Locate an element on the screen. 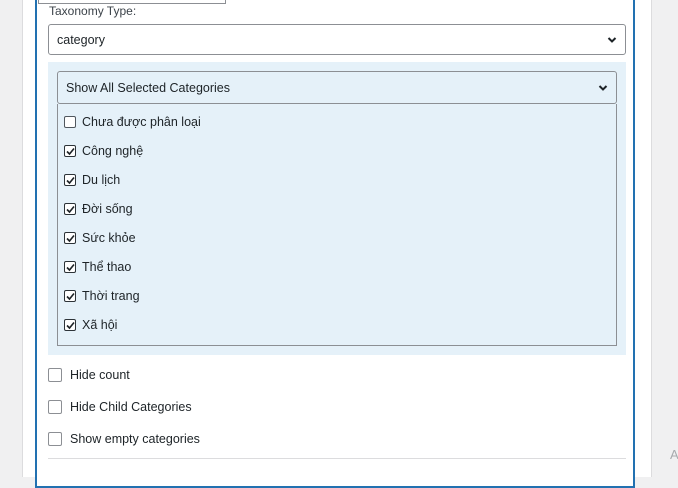  category-label: Công nghệ is located at coordinates (113, 151).